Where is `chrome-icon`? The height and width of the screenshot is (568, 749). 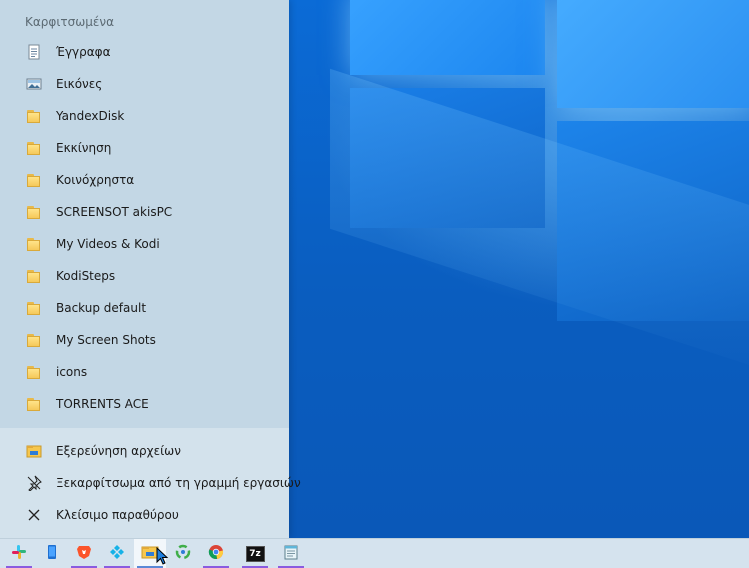
chrome-icon is located at coordinates (216, 554).